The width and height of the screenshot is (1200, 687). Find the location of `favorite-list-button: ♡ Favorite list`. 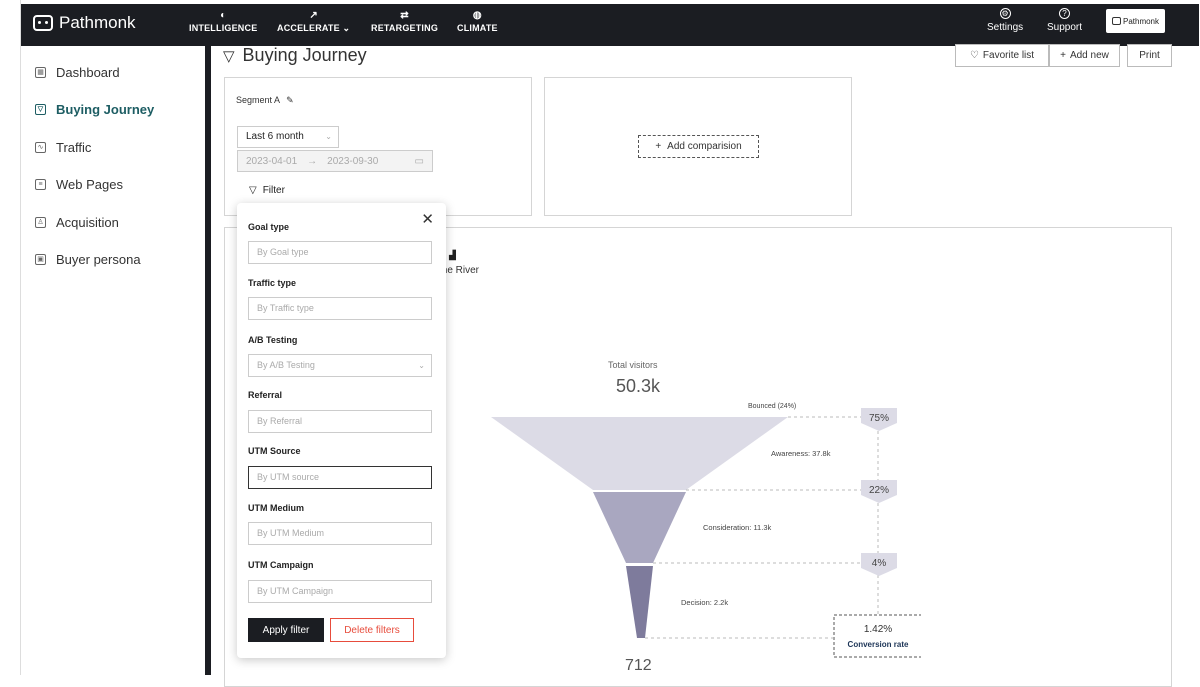

favorite-list-button: ♡ Favorite list is located at coordinates (1002, 55).